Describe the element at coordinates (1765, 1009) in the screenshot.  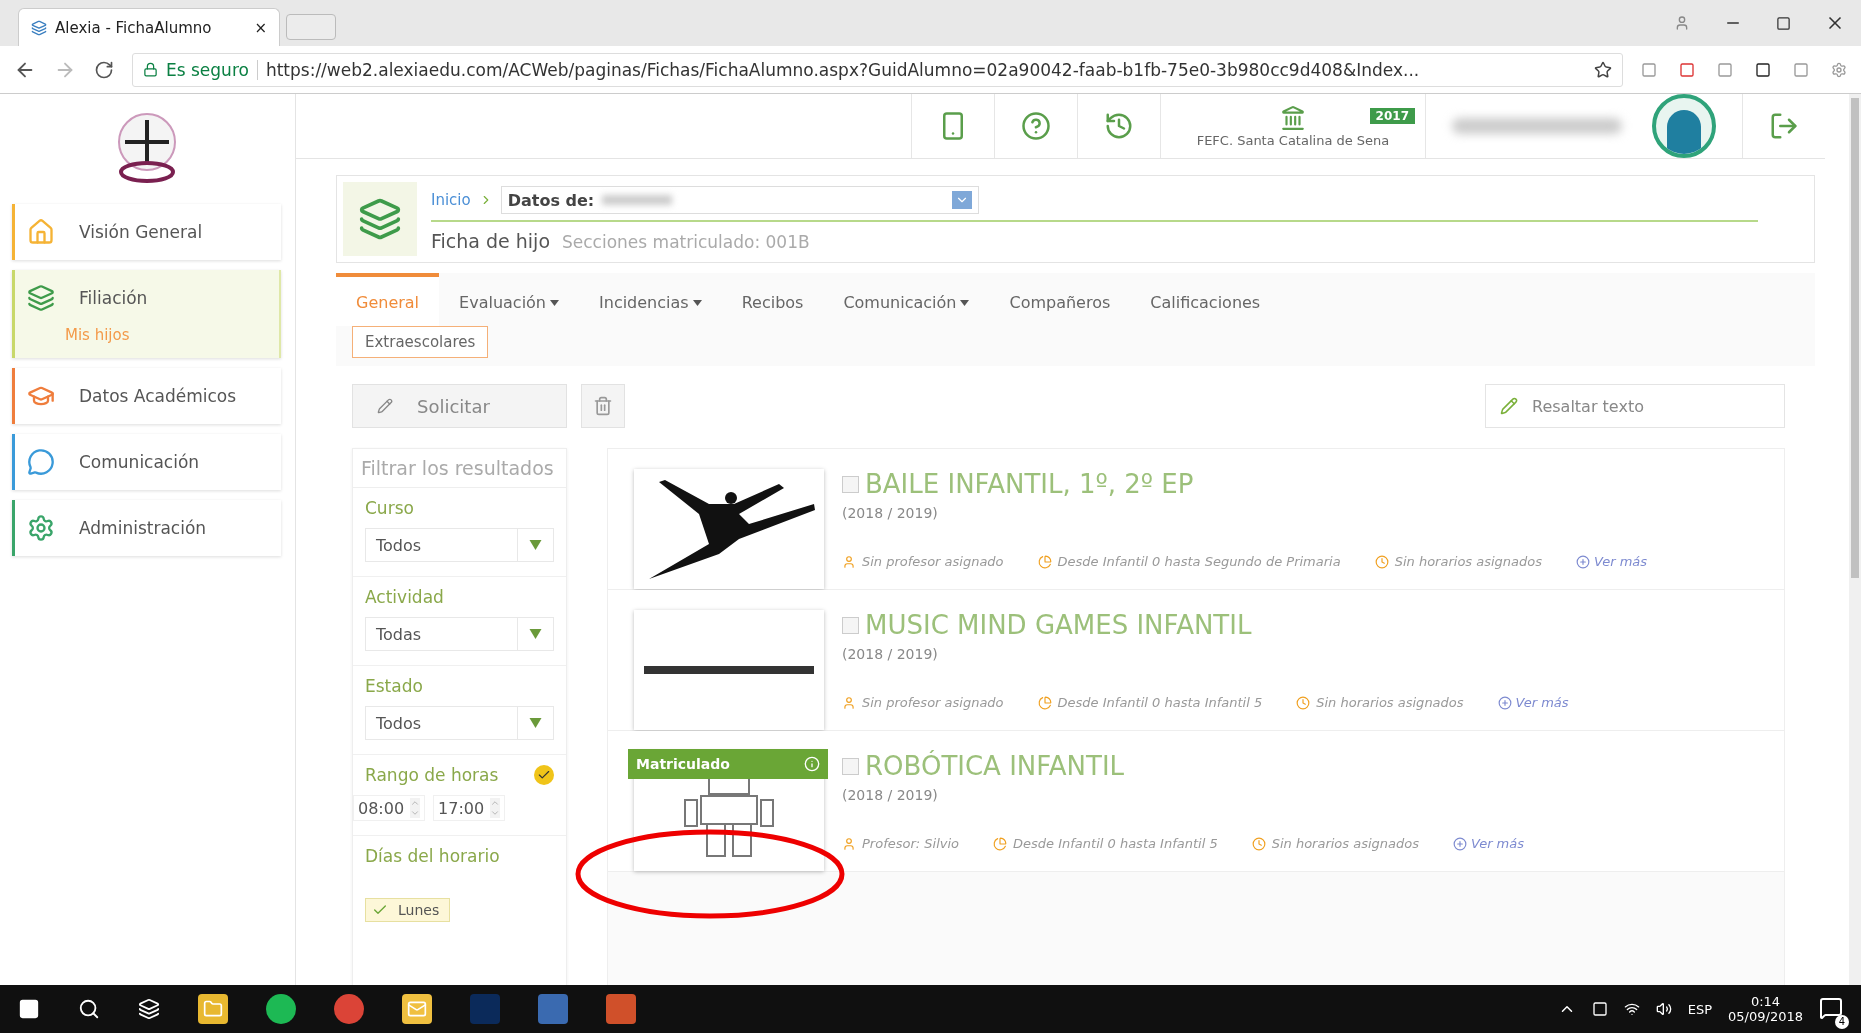
I see `clock: 0:14 05/09/2018` at that location.